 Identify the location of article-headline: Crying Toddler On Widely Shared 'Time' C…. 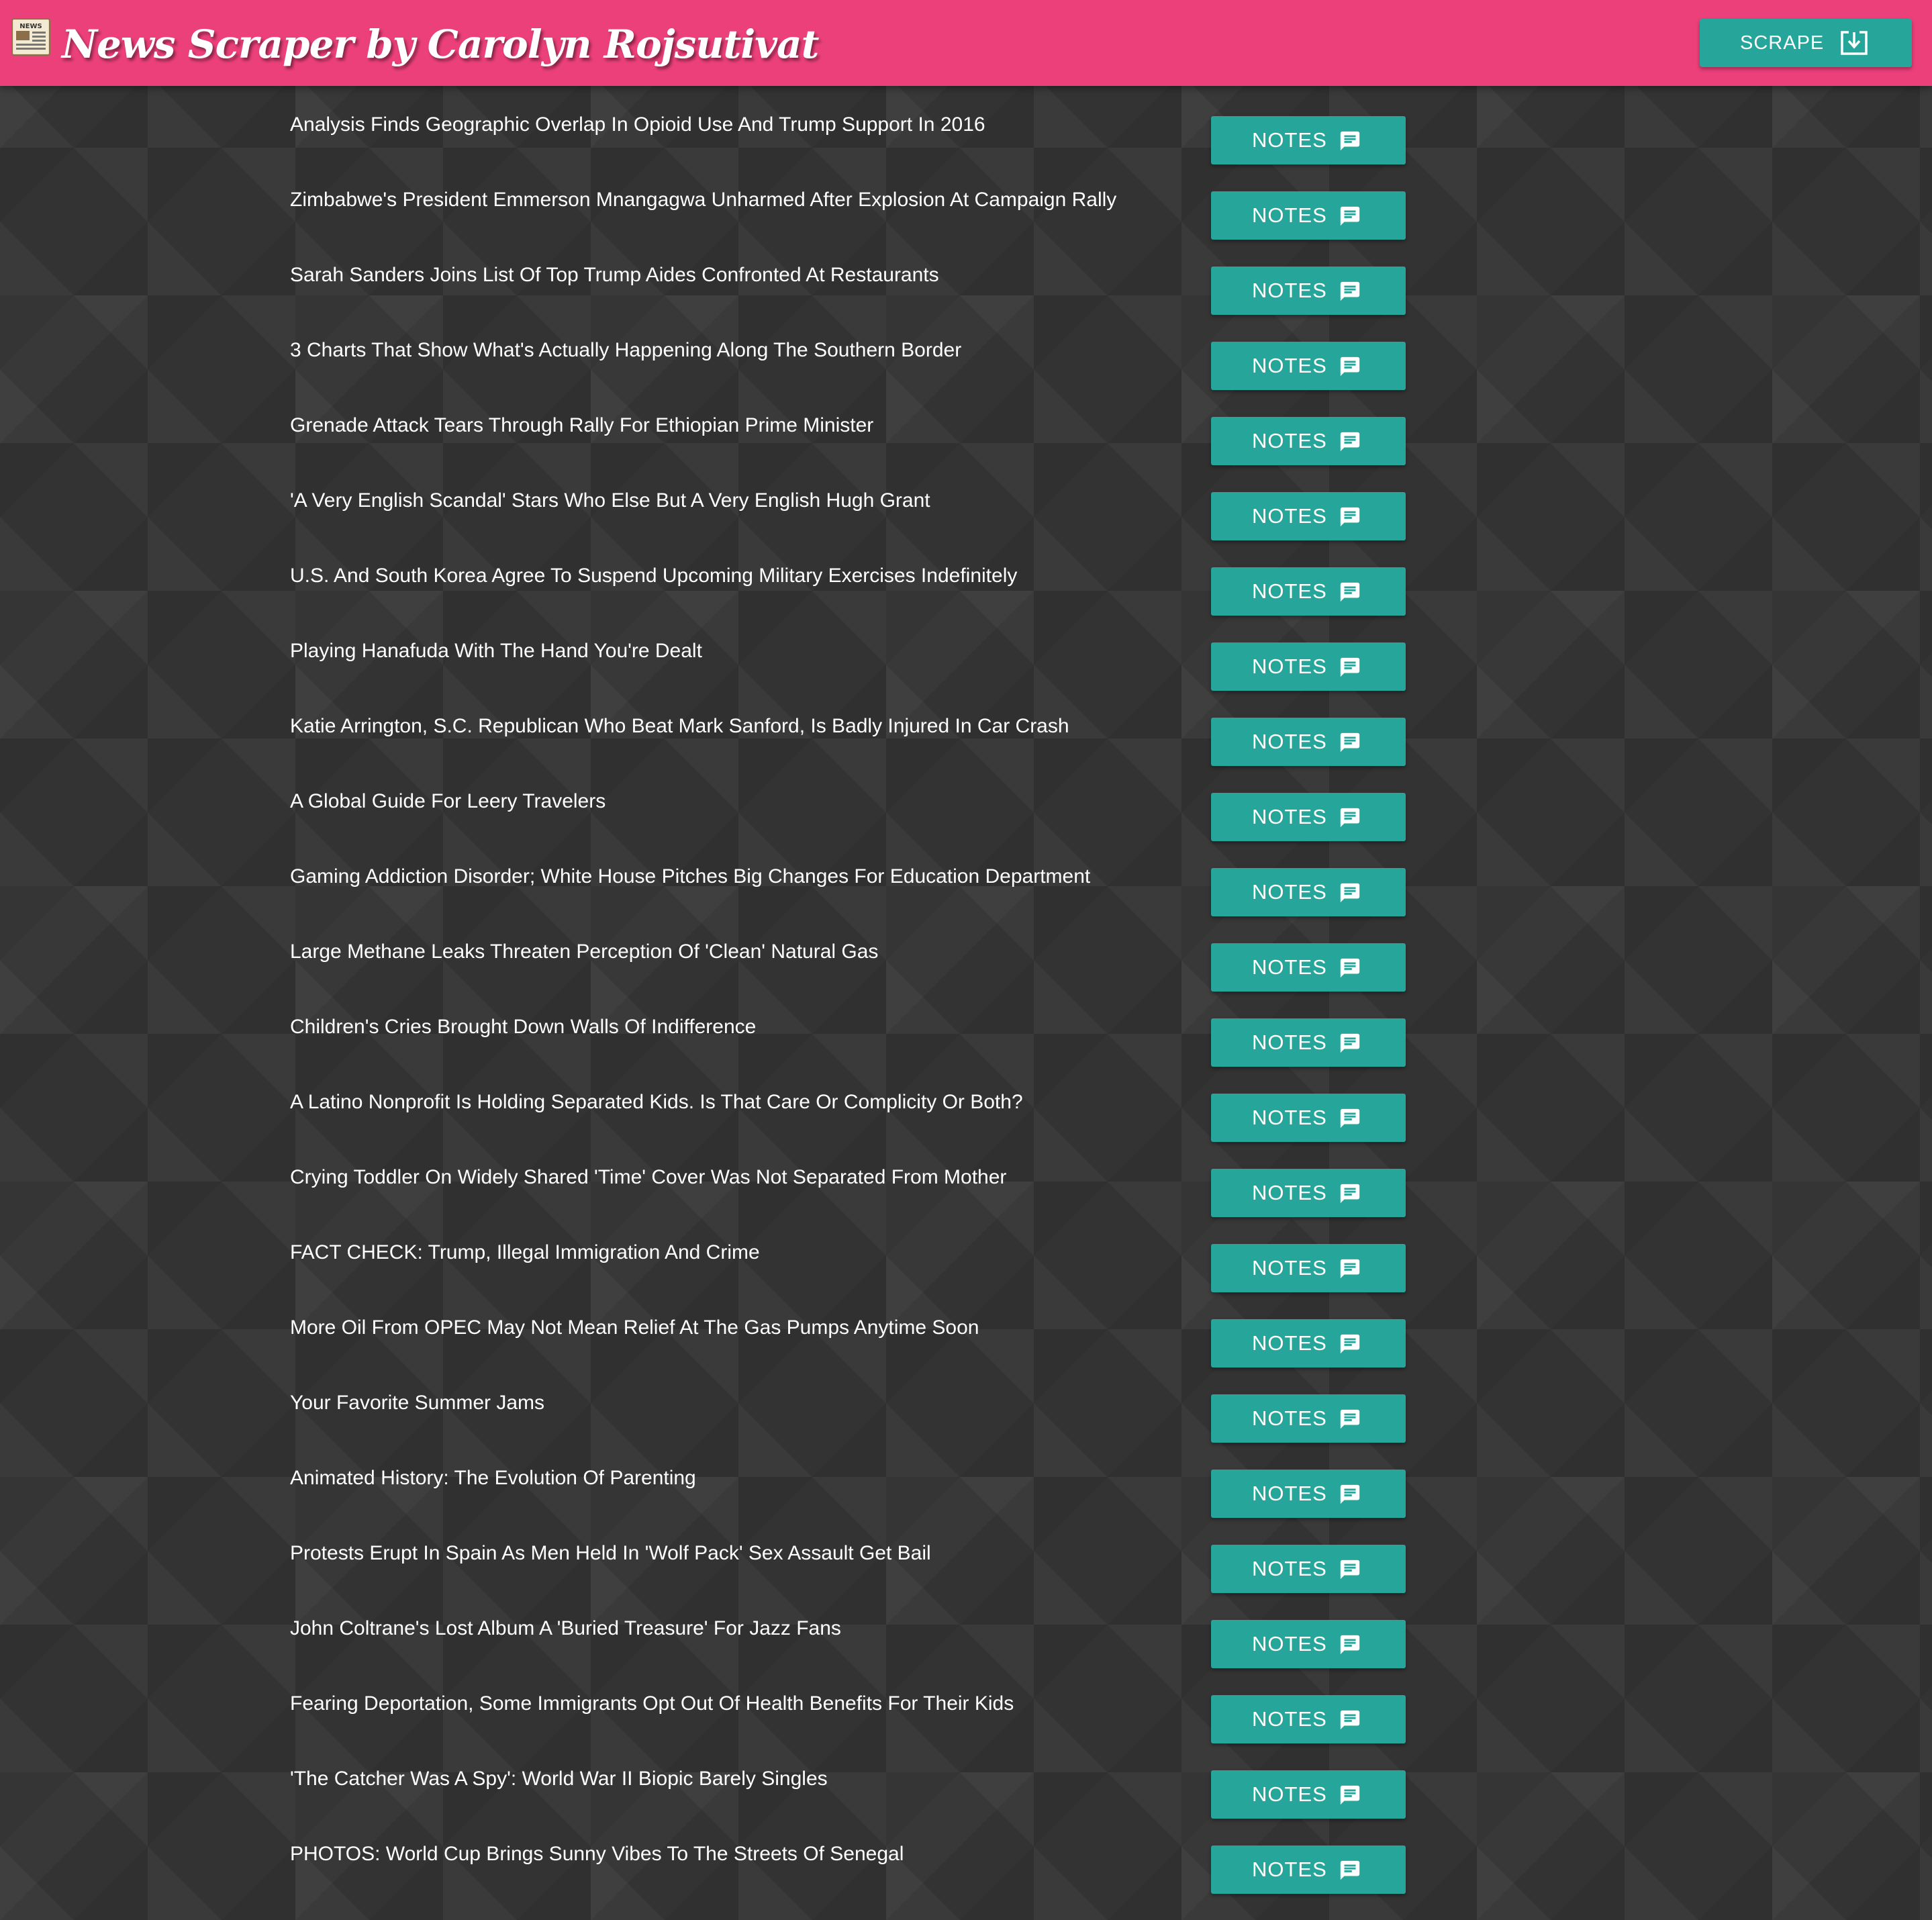
(726, 1177).